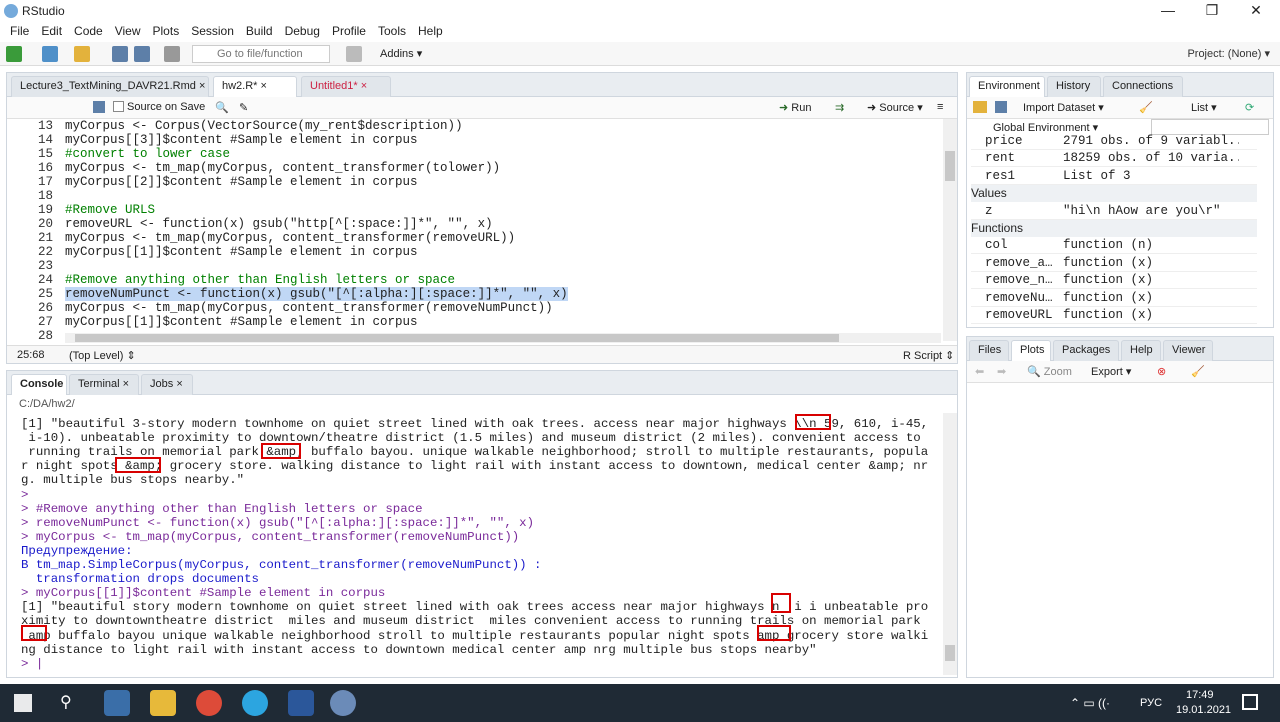 Image resolution: width=1280 pixels, height=722 pixels. I want to click on back-arrow-icon: ⬅, so click(979, 371).